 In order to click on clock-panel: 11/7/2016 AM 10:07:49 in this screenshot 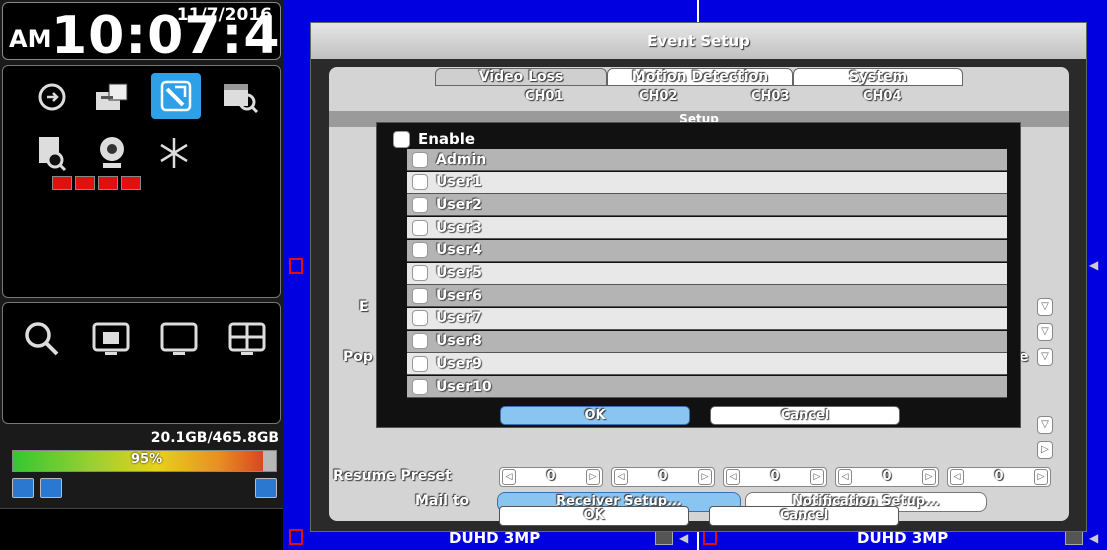, I will do `click(159, 33)`.